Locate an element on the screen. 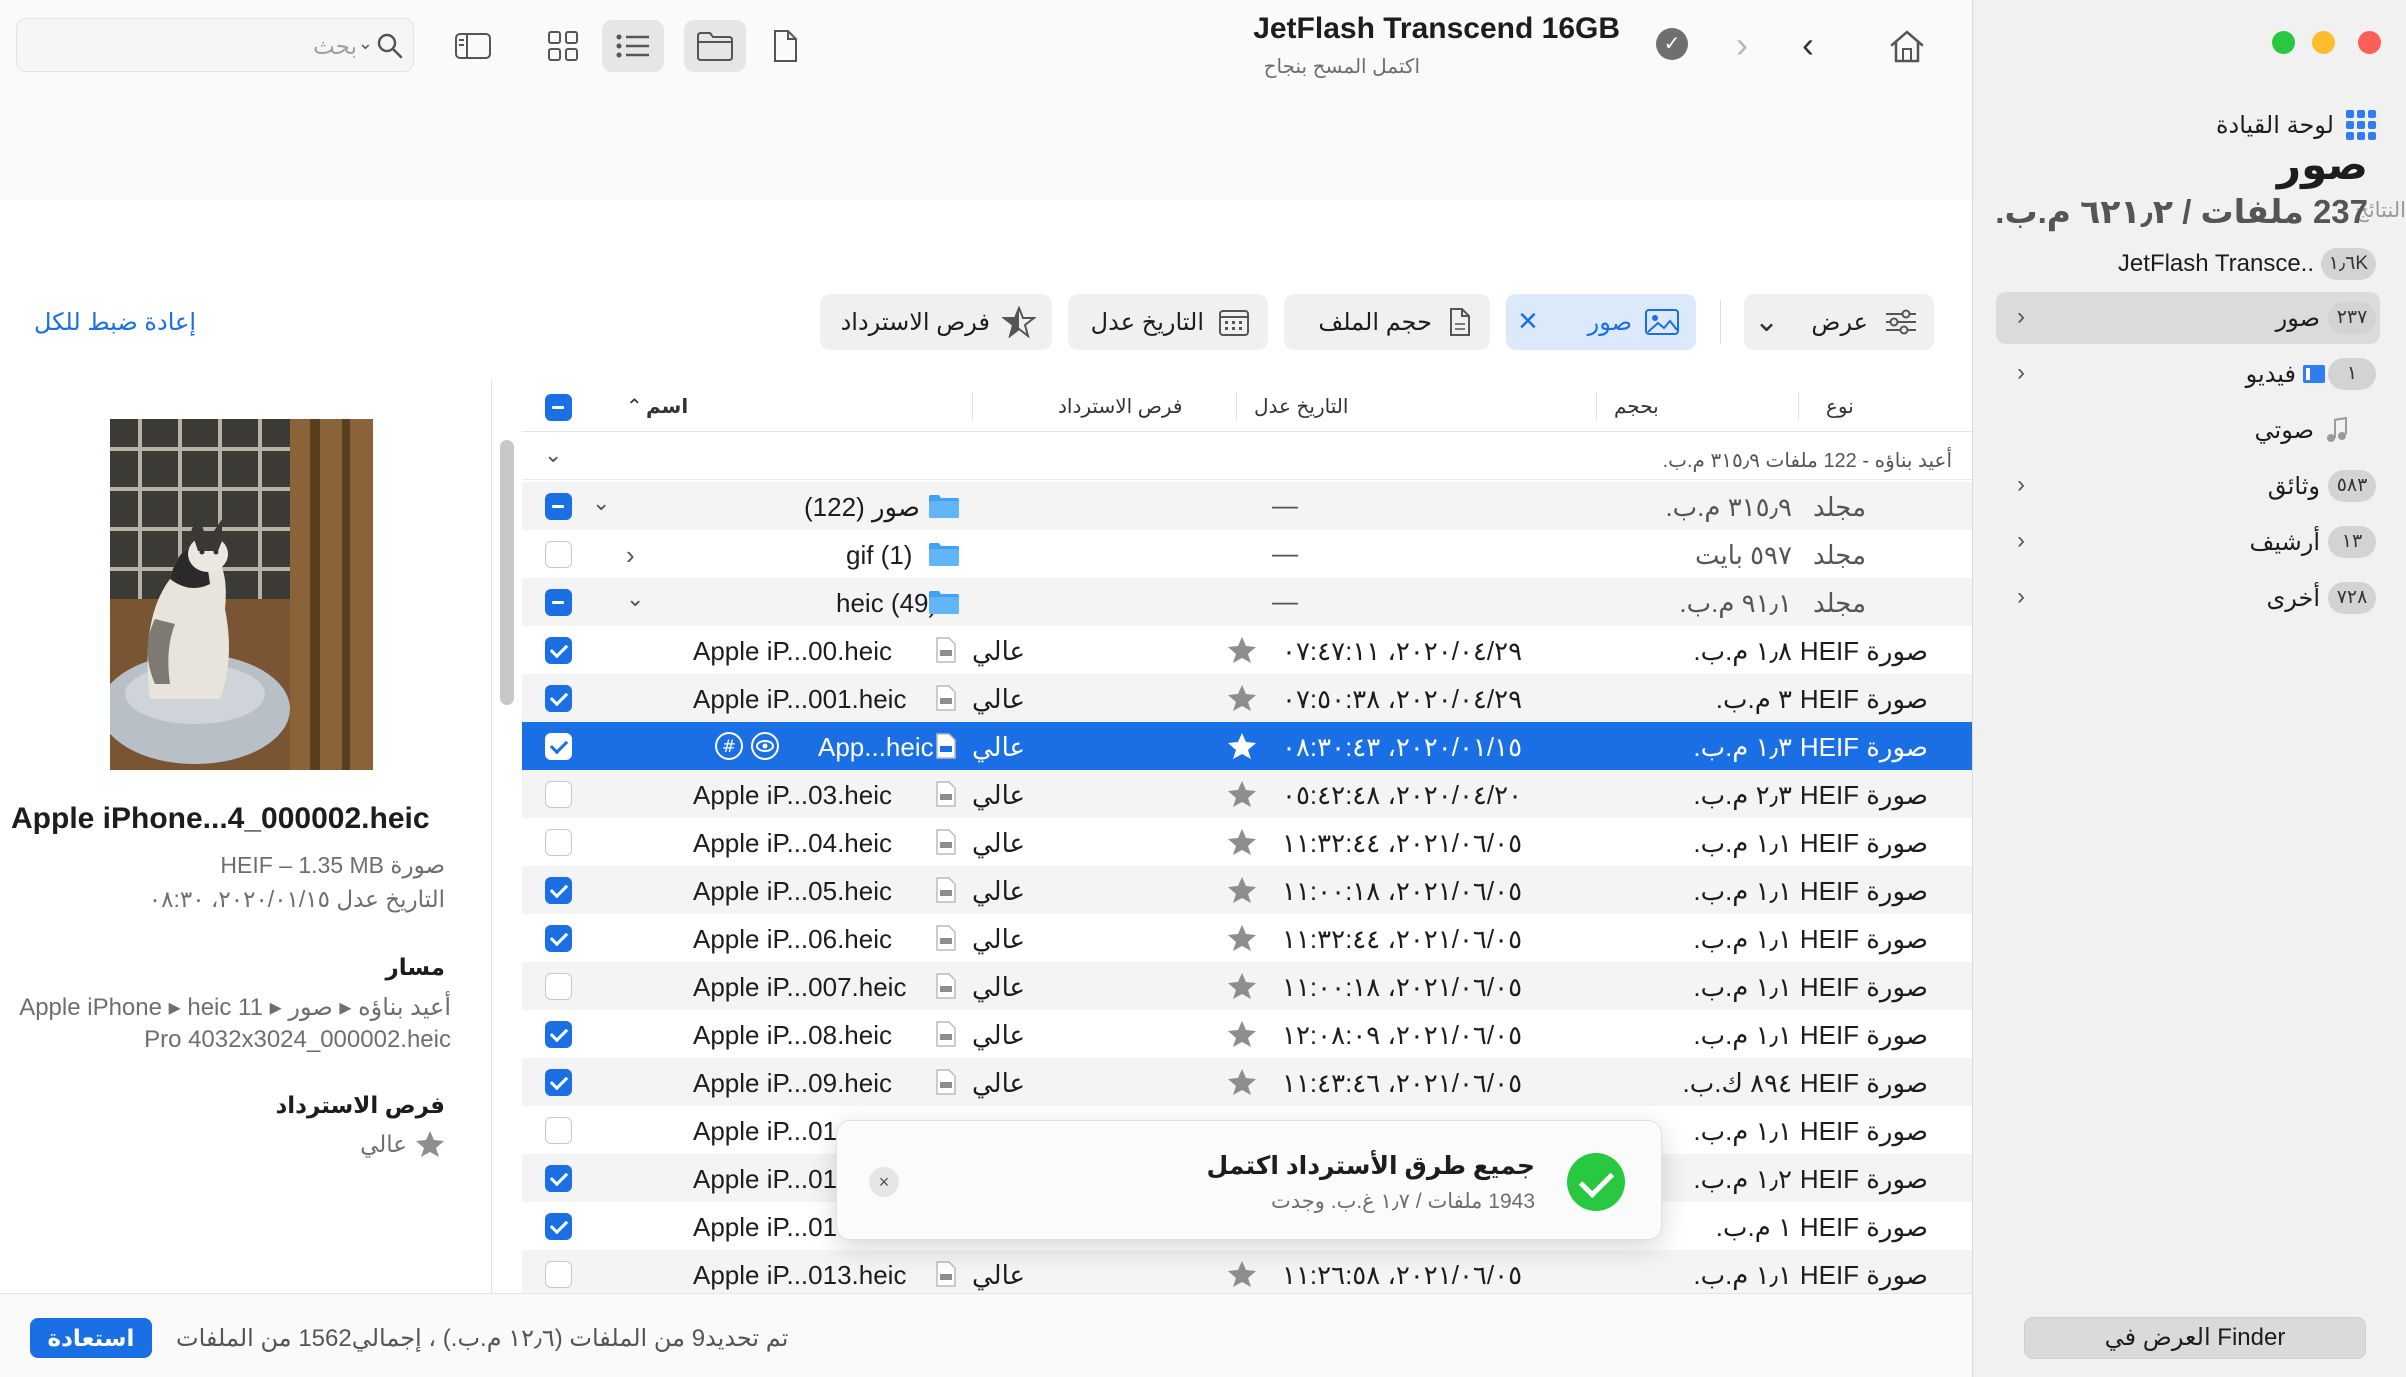 The width and height of the screenshot is (2406, 1377). column-name: اسم is located at coordinates (667, 406).